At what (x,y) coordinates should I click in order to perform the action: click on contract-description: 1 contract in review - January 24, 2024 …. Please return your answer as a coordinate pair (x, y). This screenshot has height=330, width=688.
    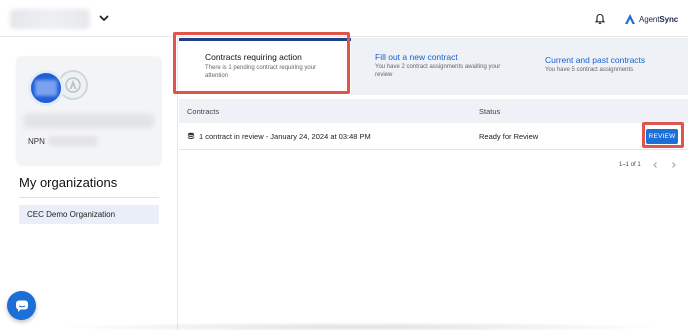
    Looking at the image, I should click on (285, 136).